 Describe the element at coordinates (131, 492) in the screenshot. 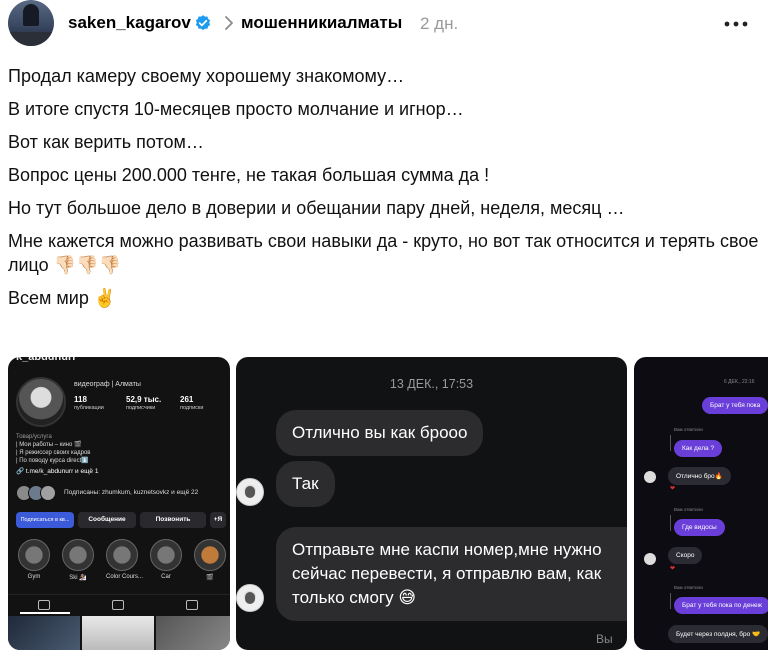

I see `ig-subscribers-text: Подписаны: zhumkum, kuznetsovkz и ещё 22` at that location.